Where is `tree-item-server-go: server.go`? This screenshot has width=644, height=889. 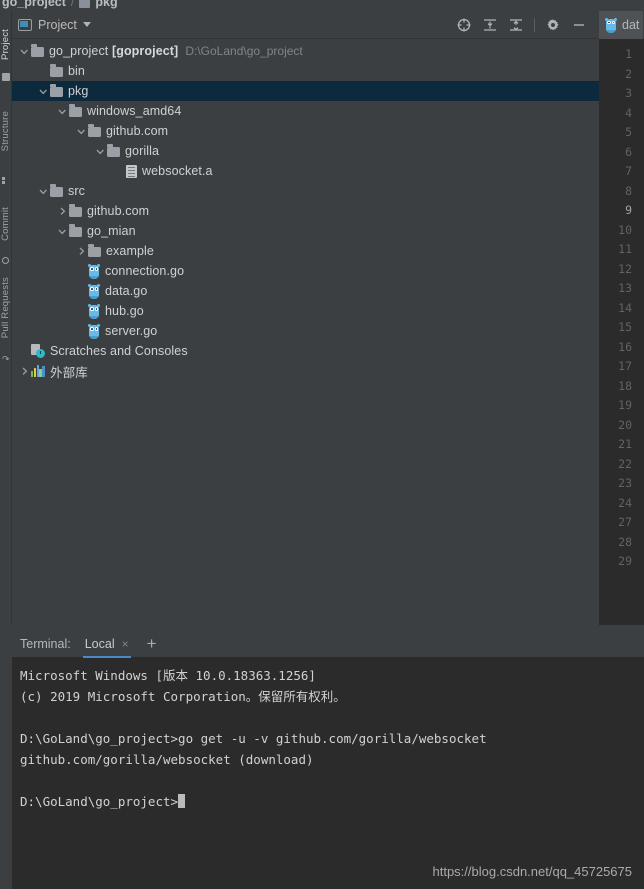
tree-item-server-go: server.go is located at coordinates (305, 331).